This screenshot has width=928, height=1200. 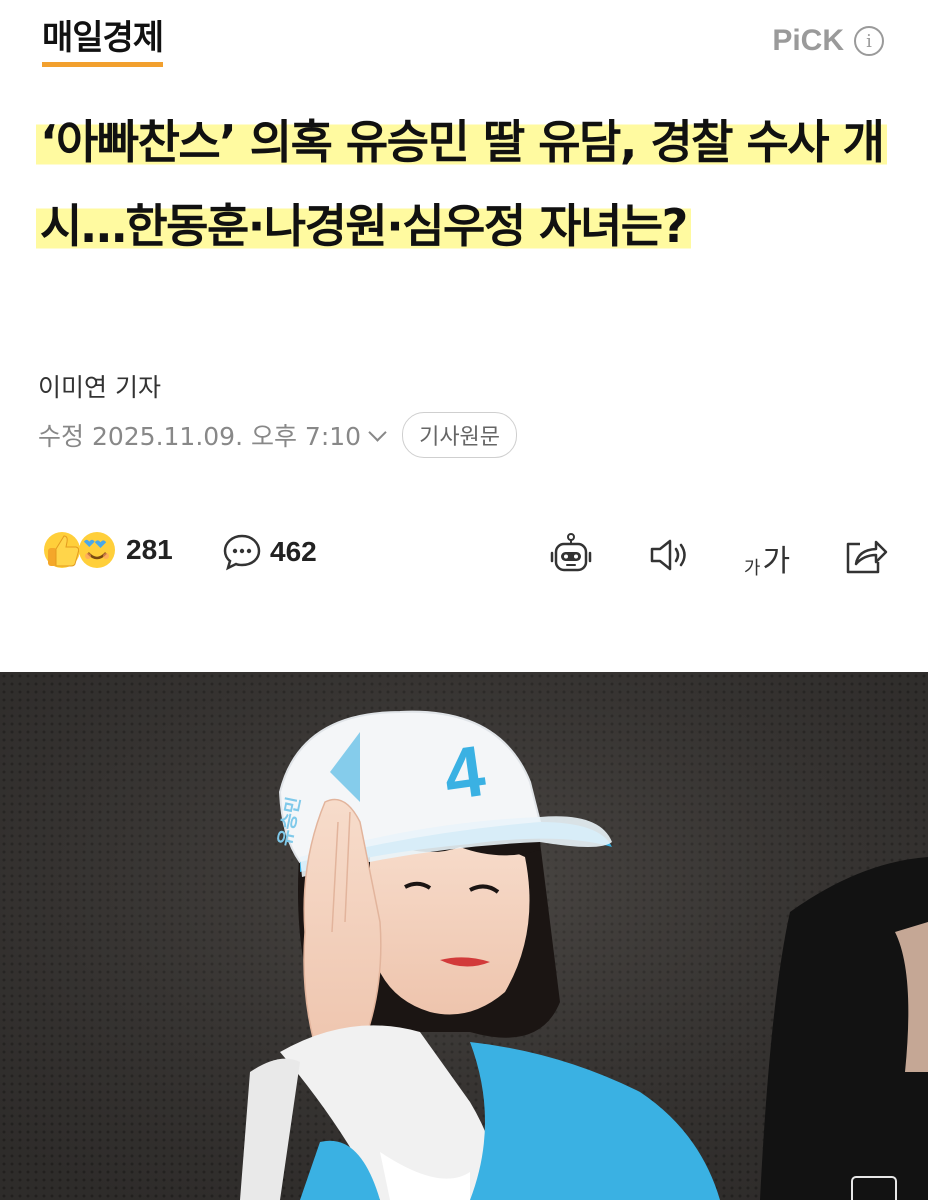 What do you see at coordinates (149, 549) in the screenshot?
I see `reaction-count: 281` at bounding box center [149, 549].